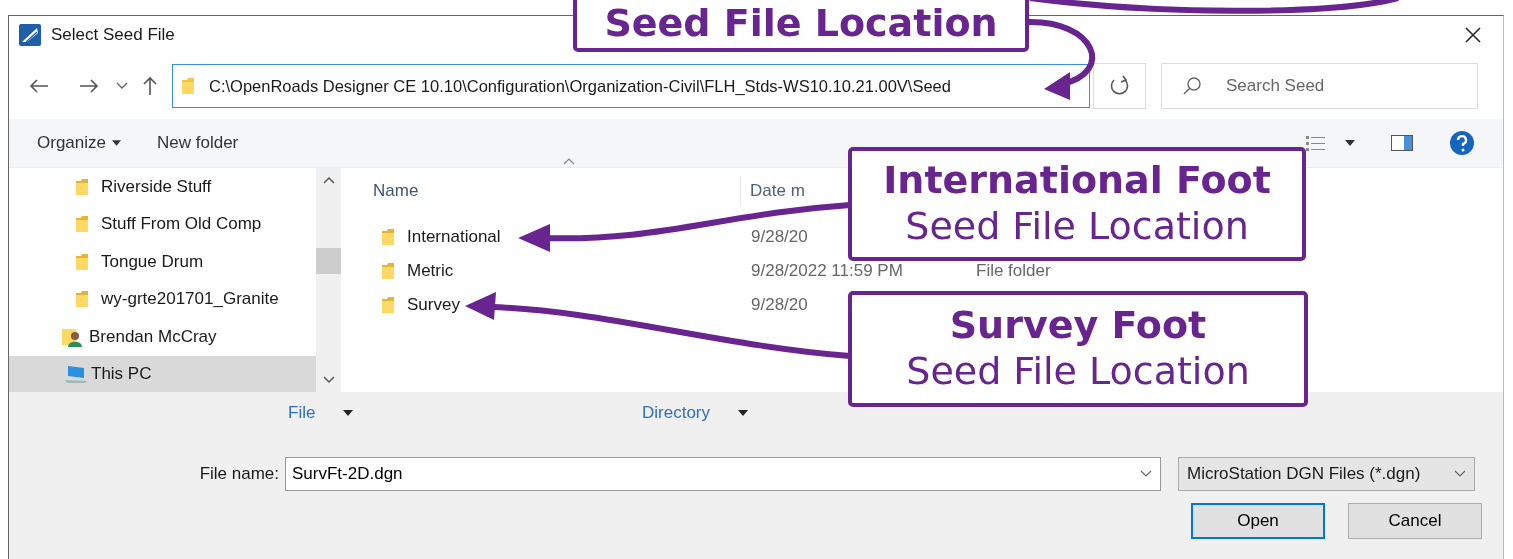 This screenshot has height=559, width=1513. I want to click on scrollbar, so click(328, 280).